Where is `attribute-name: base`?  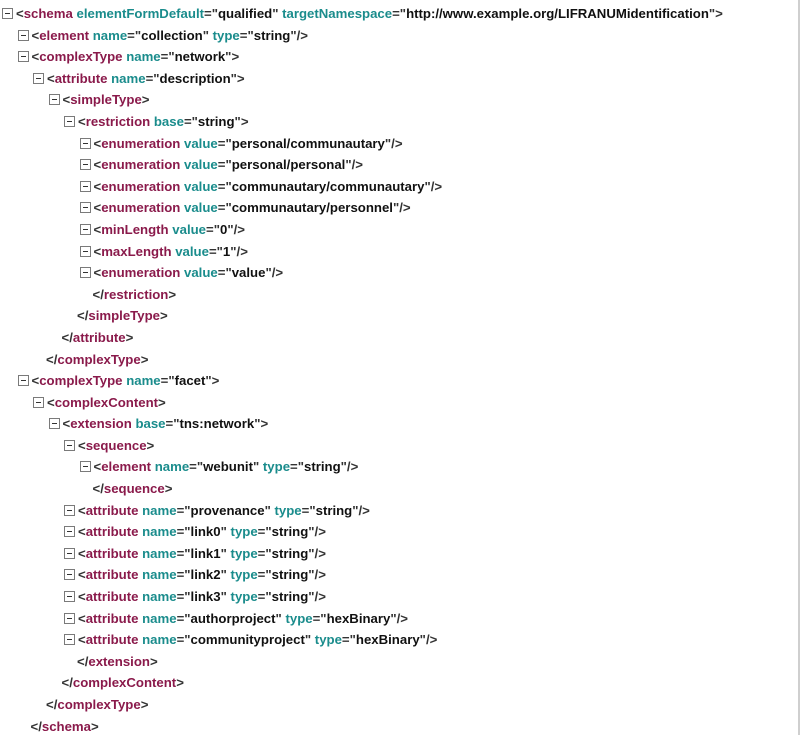 attribute-name: base is located at coordinates (150, 424).